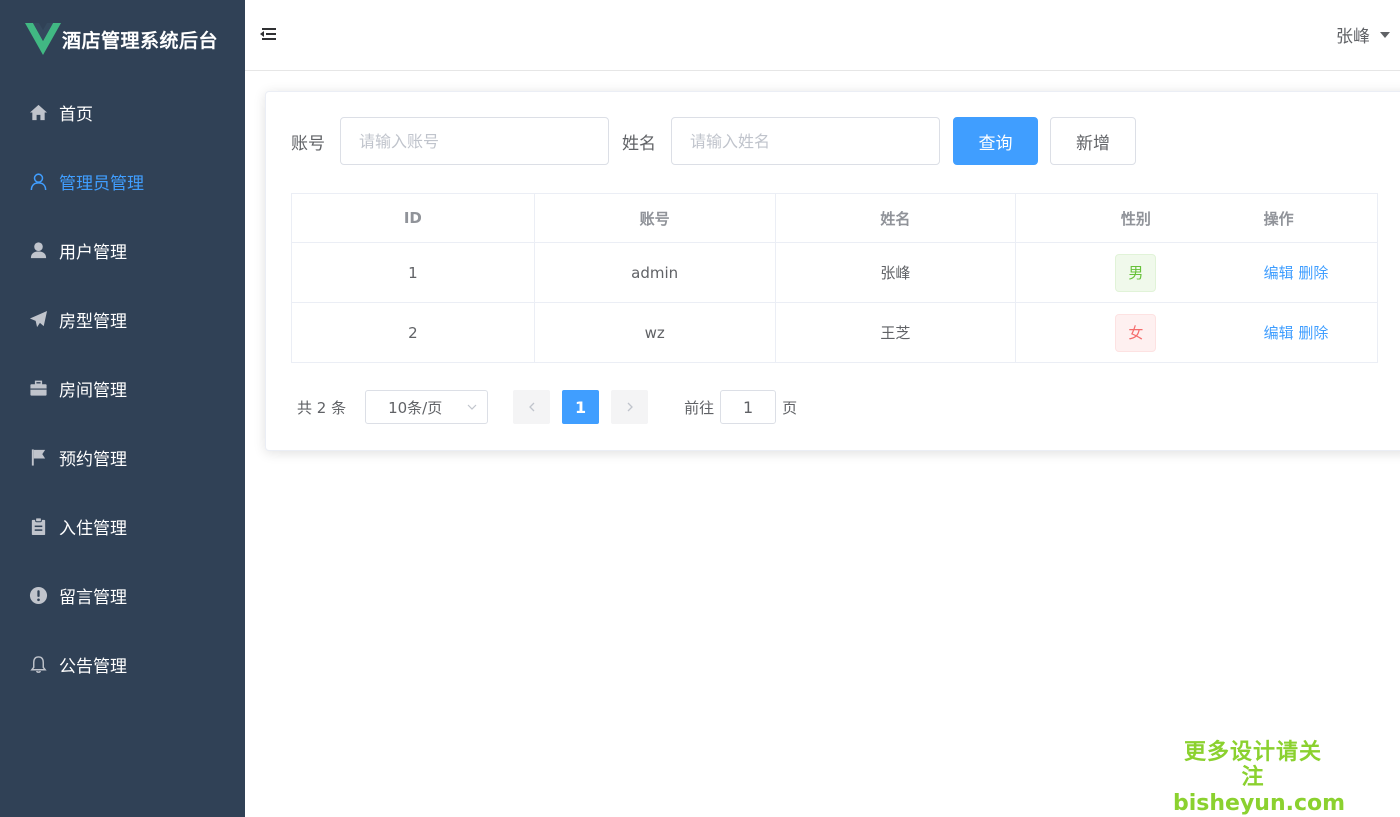 The width and height of the screenshot is (1400, 817). Describe the element at coordinates (1259, 803) in the screenshot. I see `watermark-line2: bisheyun.com` at that location.